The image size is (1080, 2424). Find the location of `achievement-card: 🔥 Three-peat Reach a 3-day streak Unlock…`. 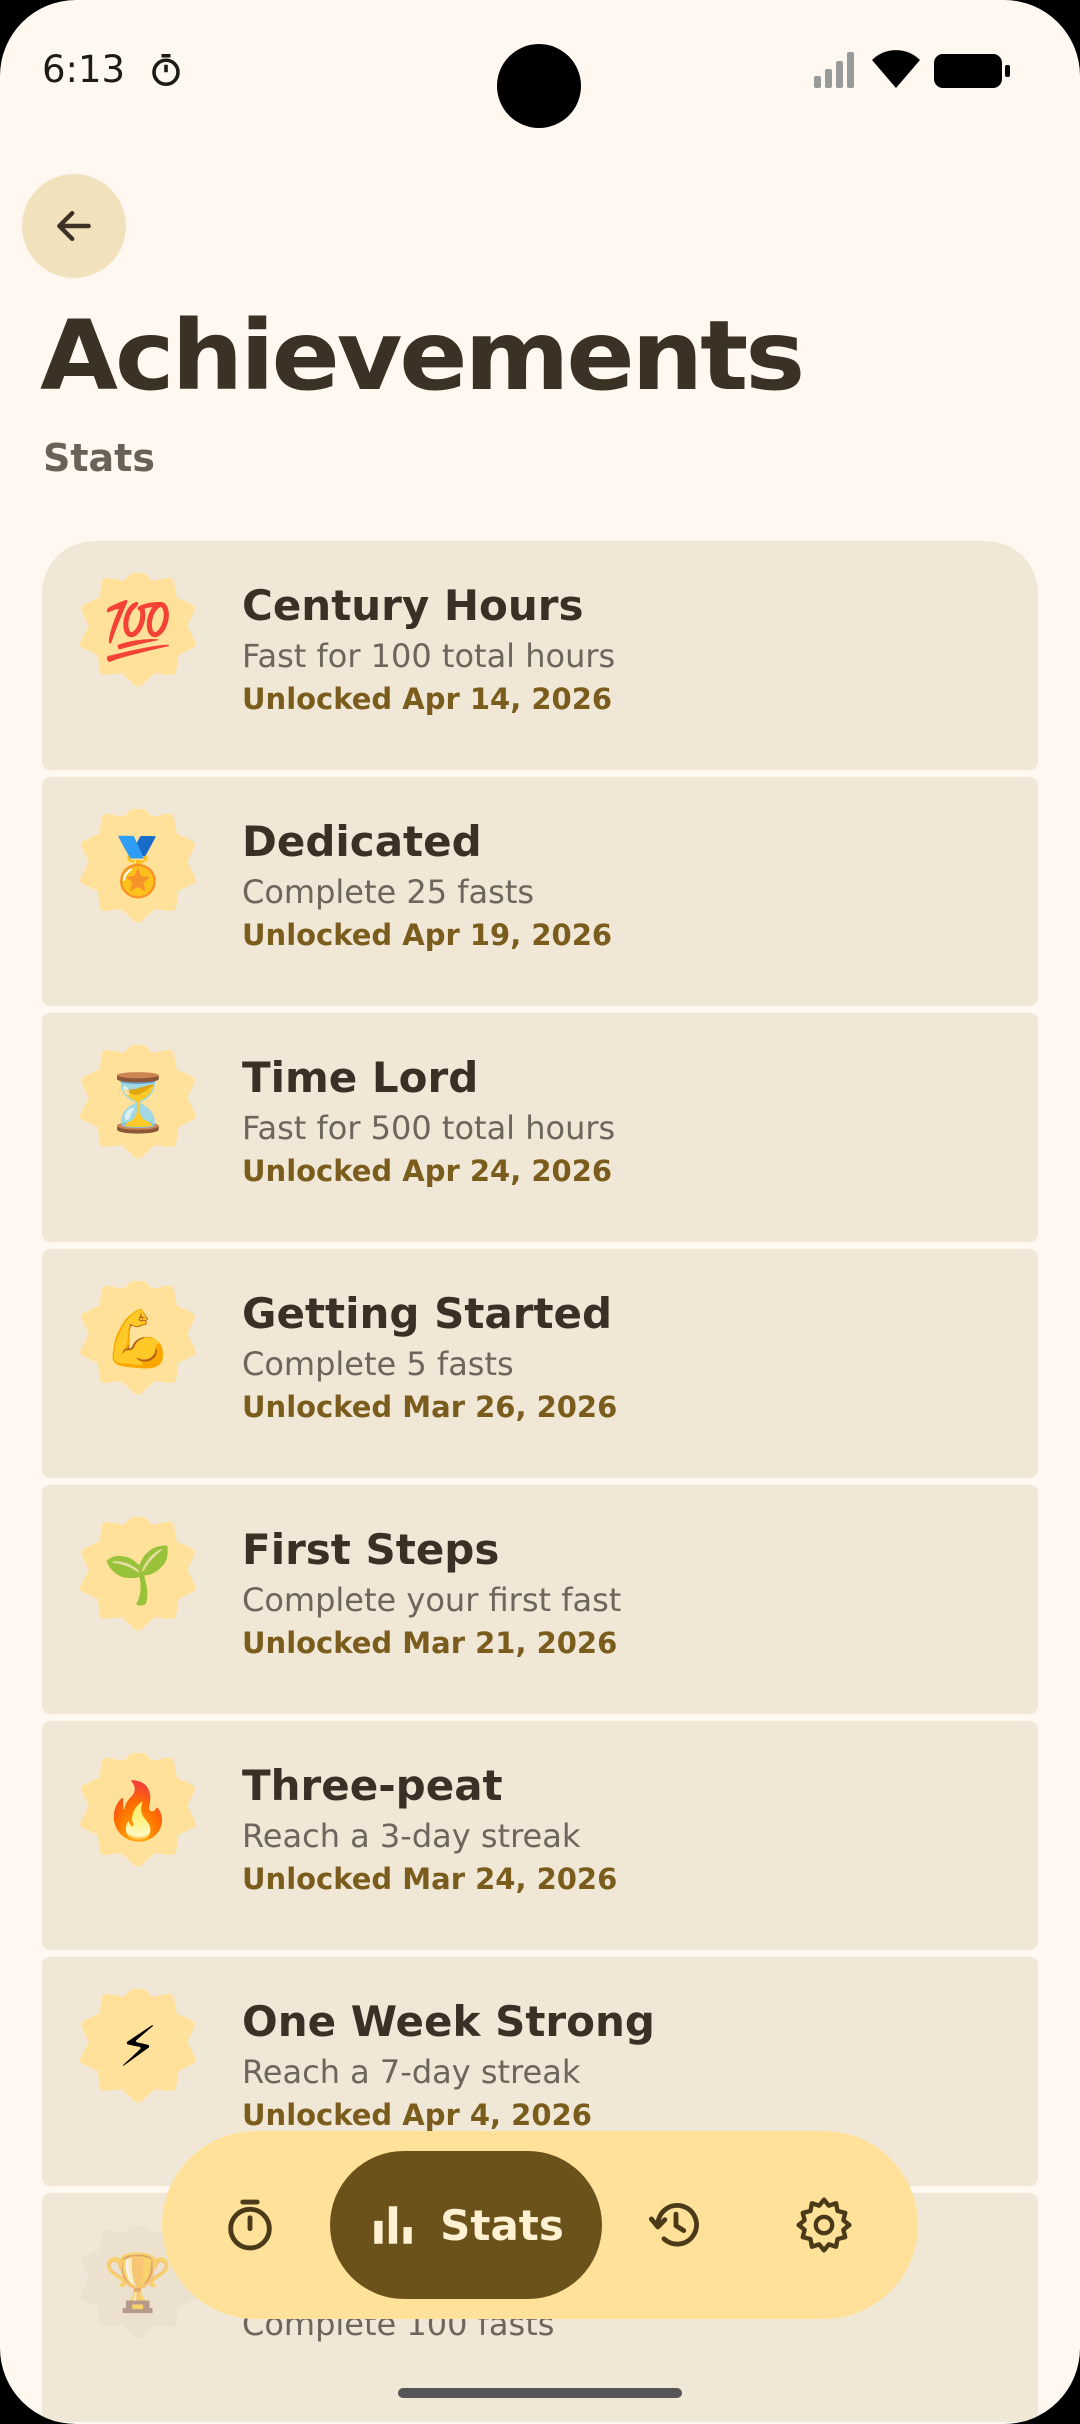

achievement-card: 🔥 Three-peat Reach a 3-day streak Unlock… is located at coordinates (540, 1835).